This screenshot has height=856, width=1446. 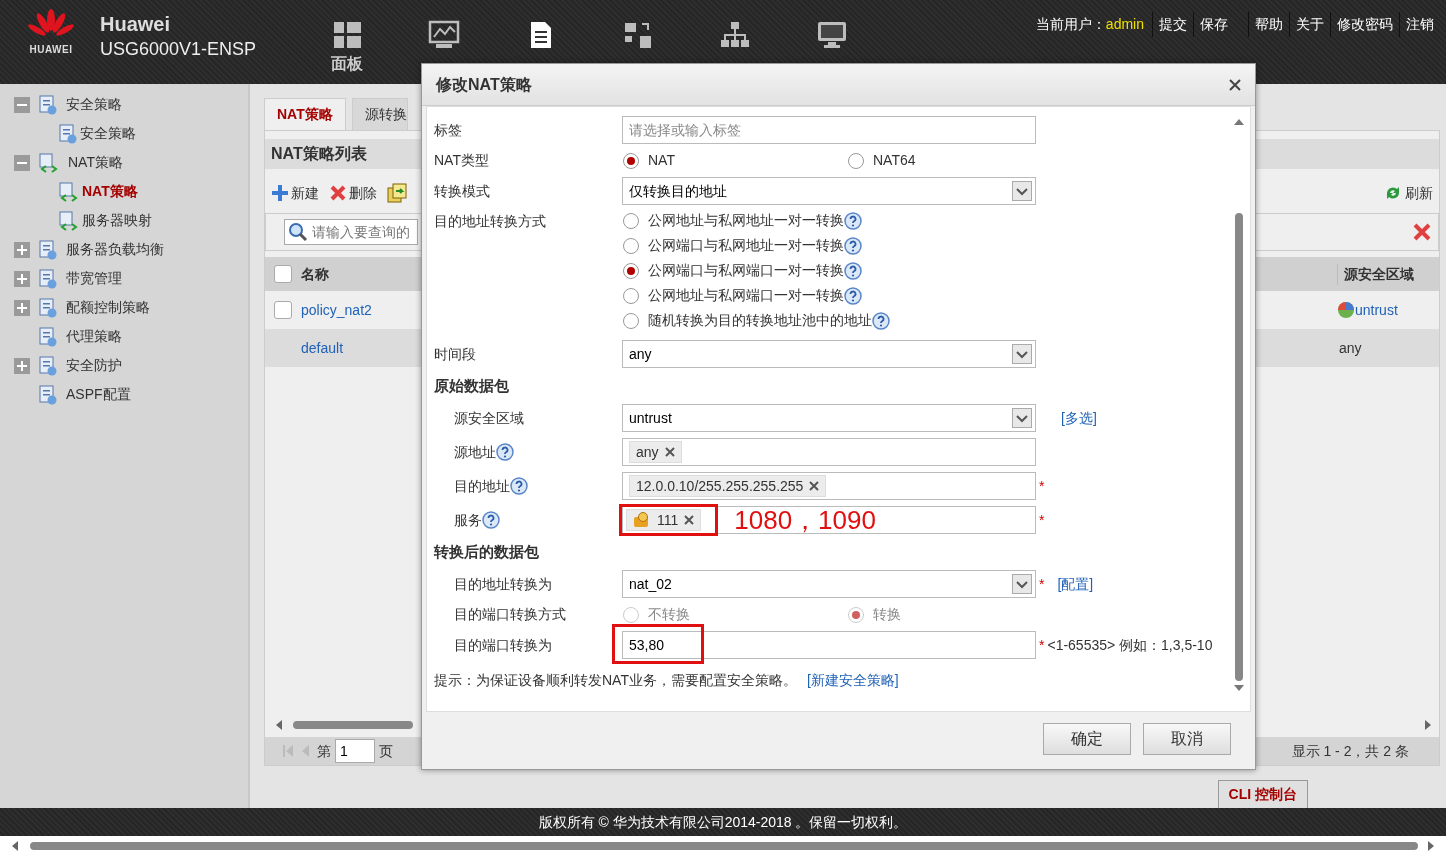 What do you see at coordinates (1070, 584) in the screenshot?
I see `link: [配置]` at bounding box center [1070, 584].